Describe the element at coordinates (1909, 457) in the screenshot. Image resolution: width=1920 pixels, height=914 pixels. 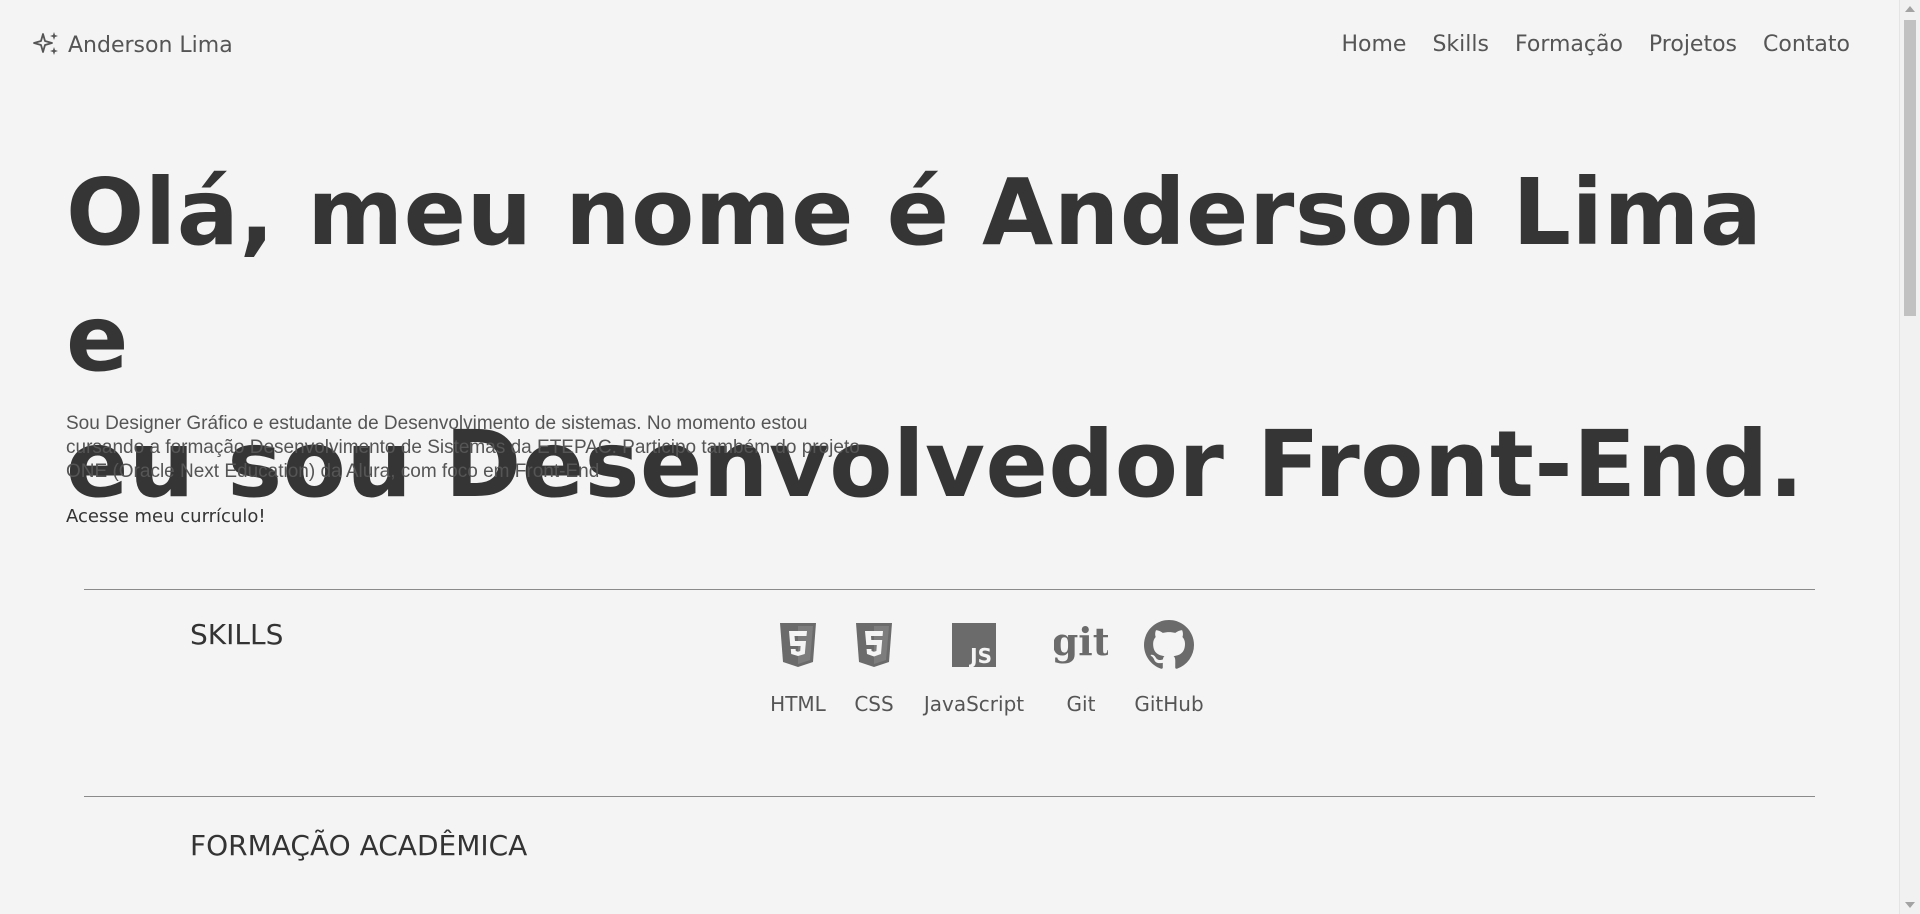
I see `vertical-scrollbar` at that location.